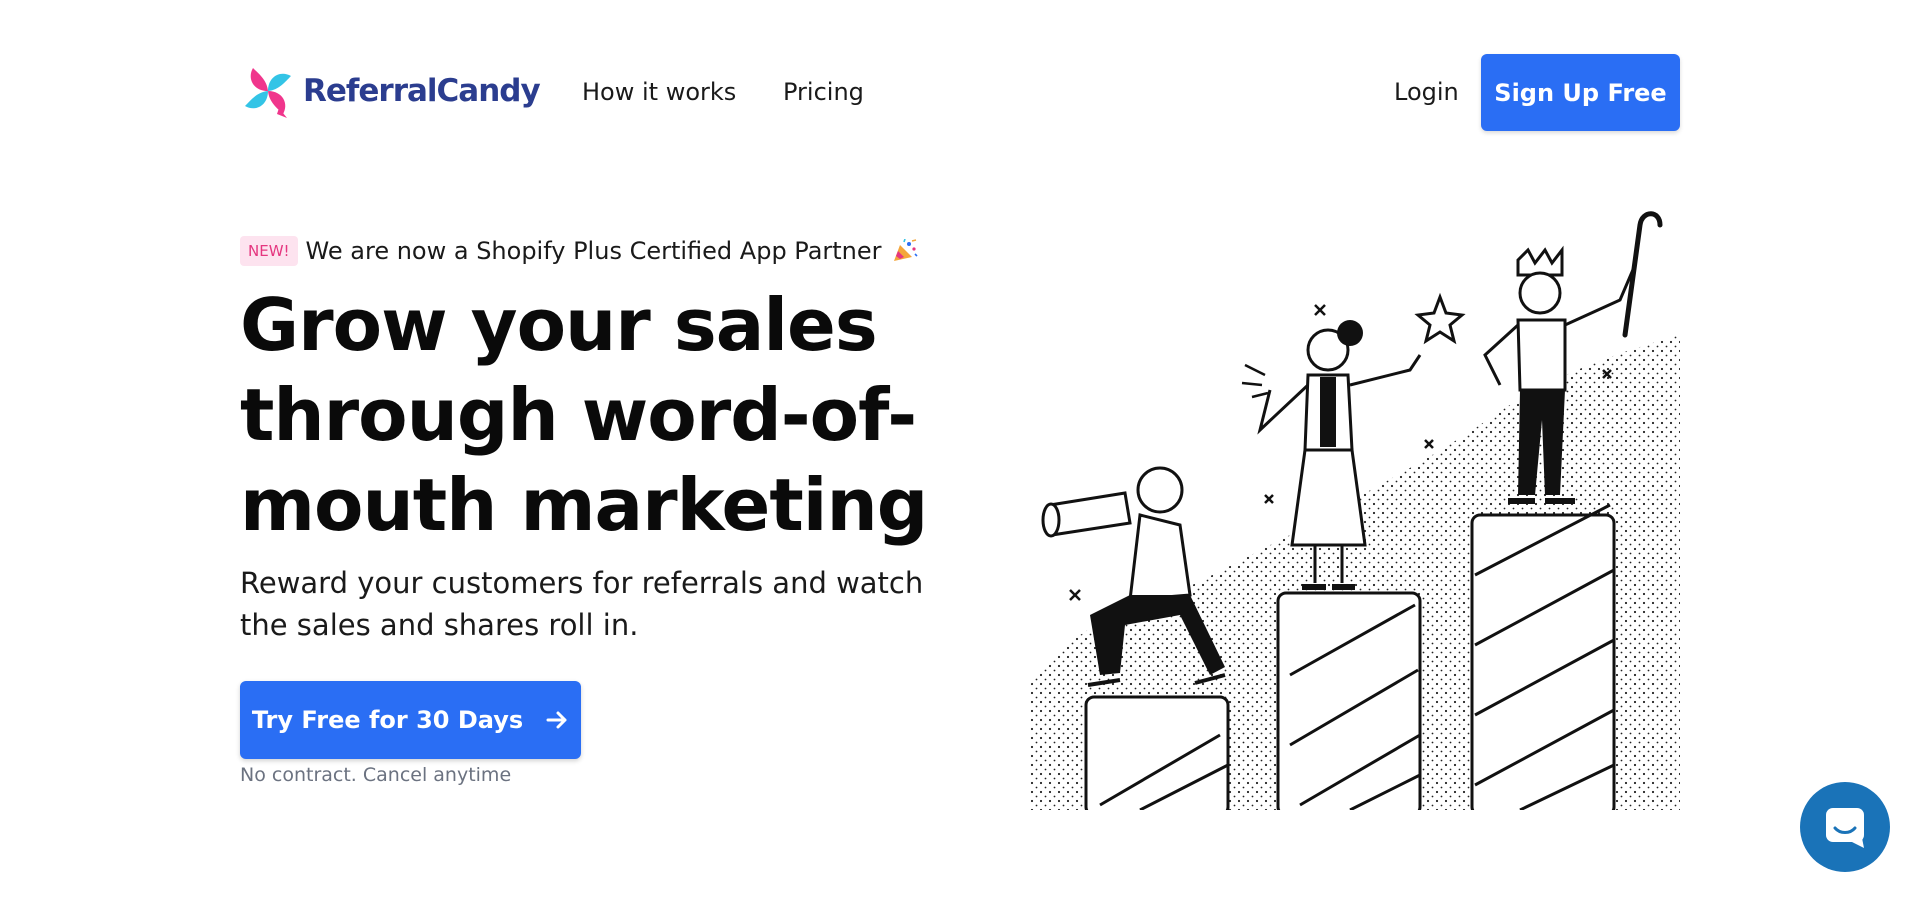 This screenshot has width=1920, height=902. I want to click on brand-logo: ReferralCandy, so click(390, 91).